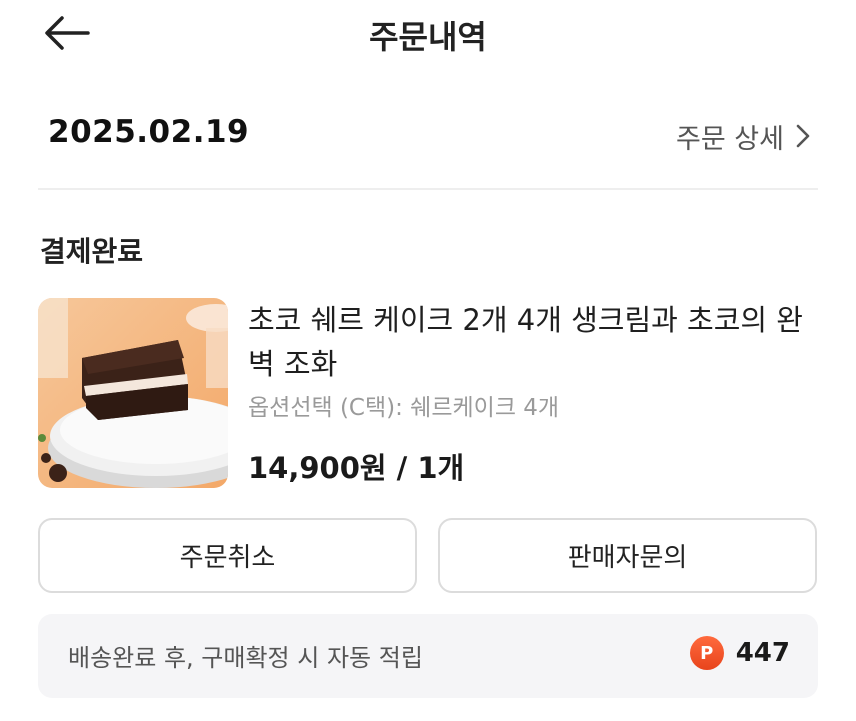 This screenshot has width=856, height=721. I want to click on divider, so click(428, 189).